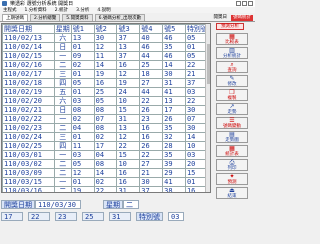 Image resolution: width=320 pixels, height=244 pixels. Describe the element at coordinates (106, 182) in the screenshot. I see `table-row: 110/03/15 一 01 02 16 30 41 01` at that location.